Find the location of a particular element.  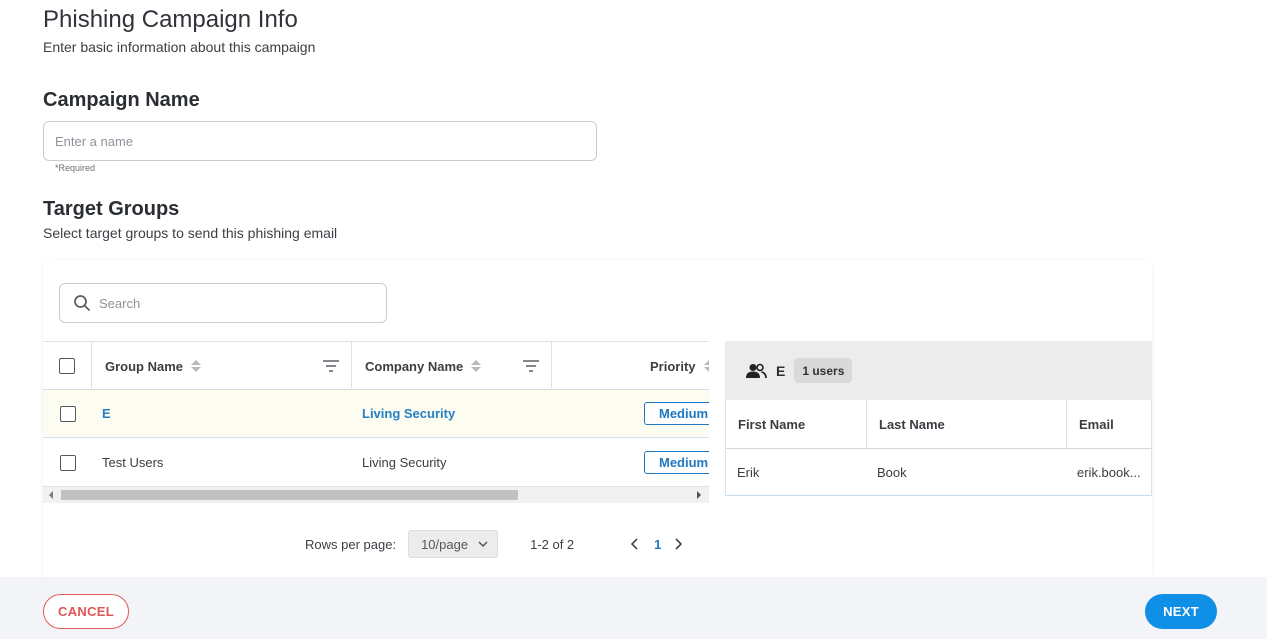

group-detail-name: E is located at coordinates (781, 370).